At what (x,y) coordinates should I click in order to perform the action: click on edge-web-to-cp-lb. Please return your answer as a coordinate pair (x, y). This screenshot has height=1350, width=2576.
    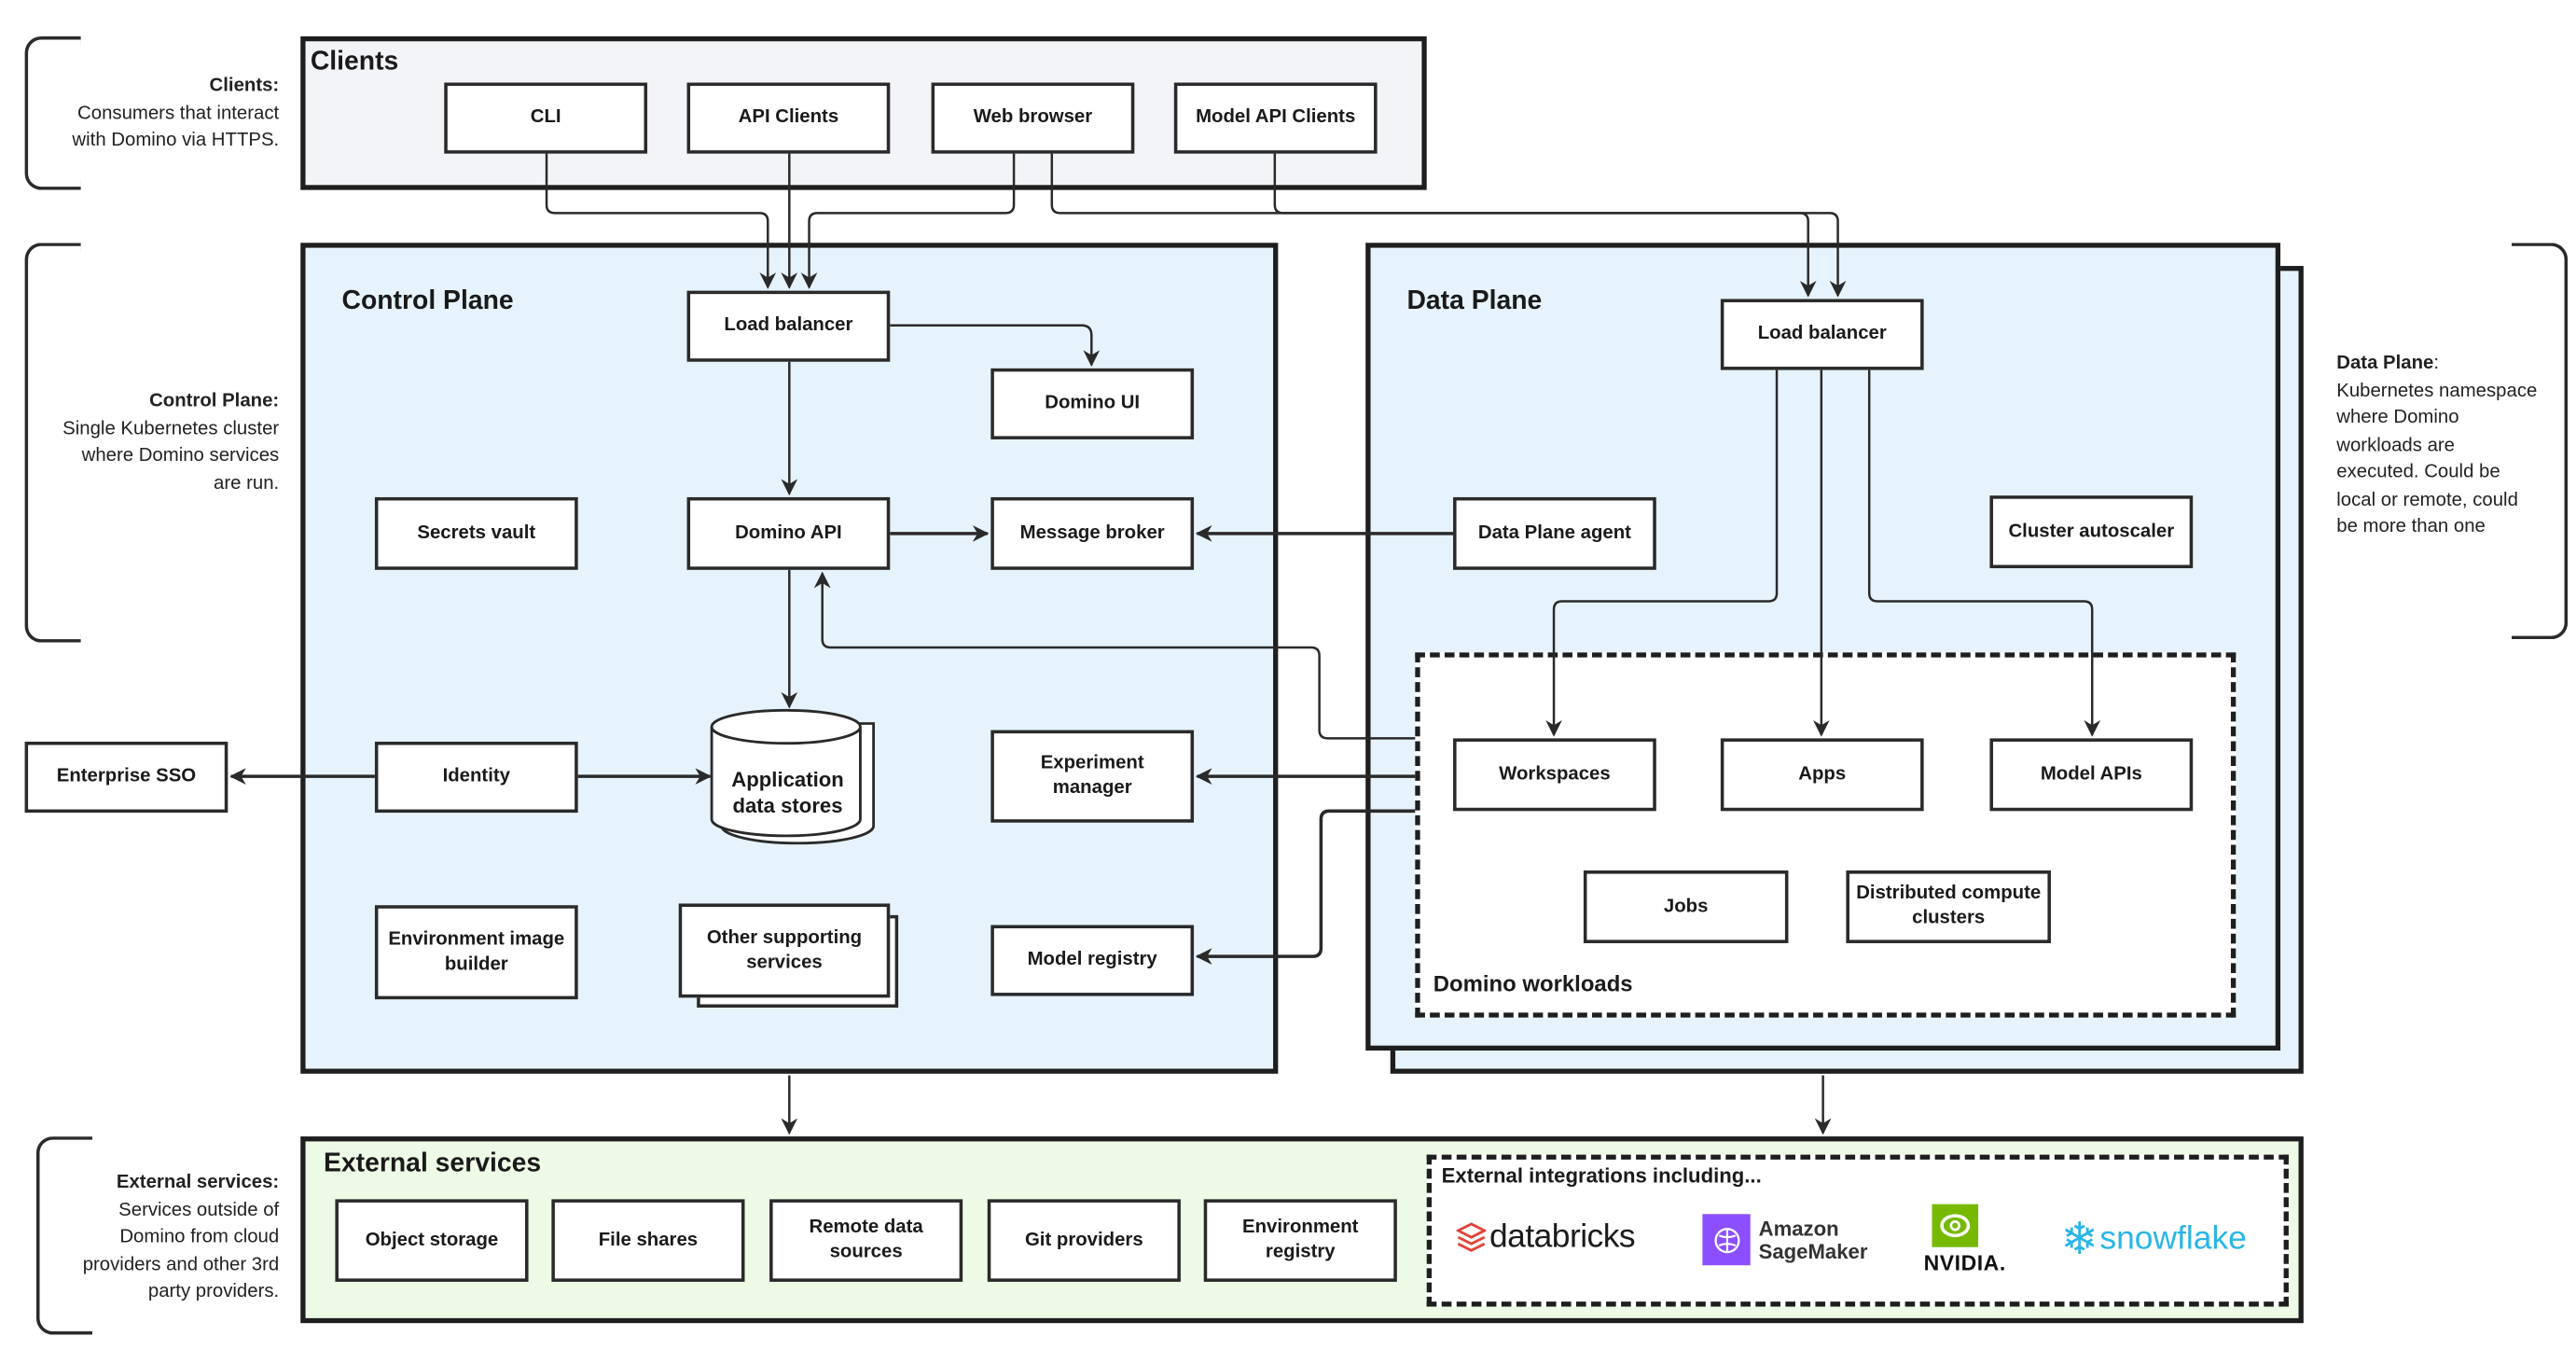
    Looking at the image, I should click on (908, 221).